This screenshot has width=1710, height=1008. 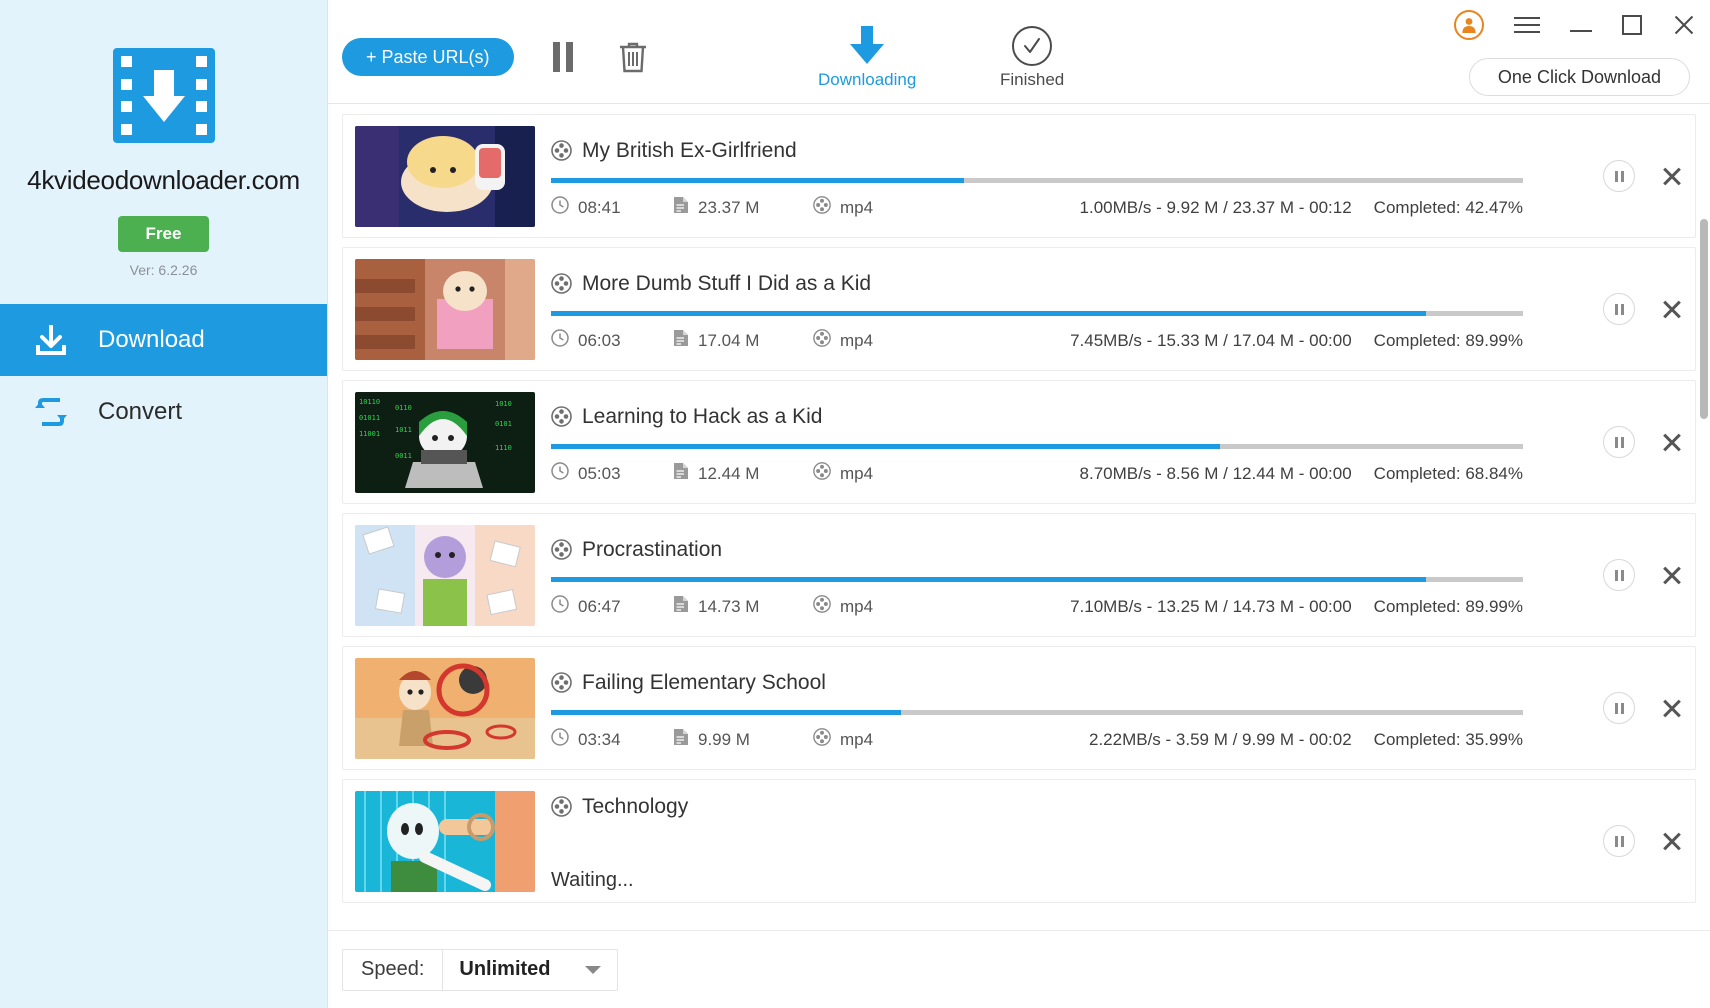 I want to click on film-perforations-left, so click(x=126, y=95).